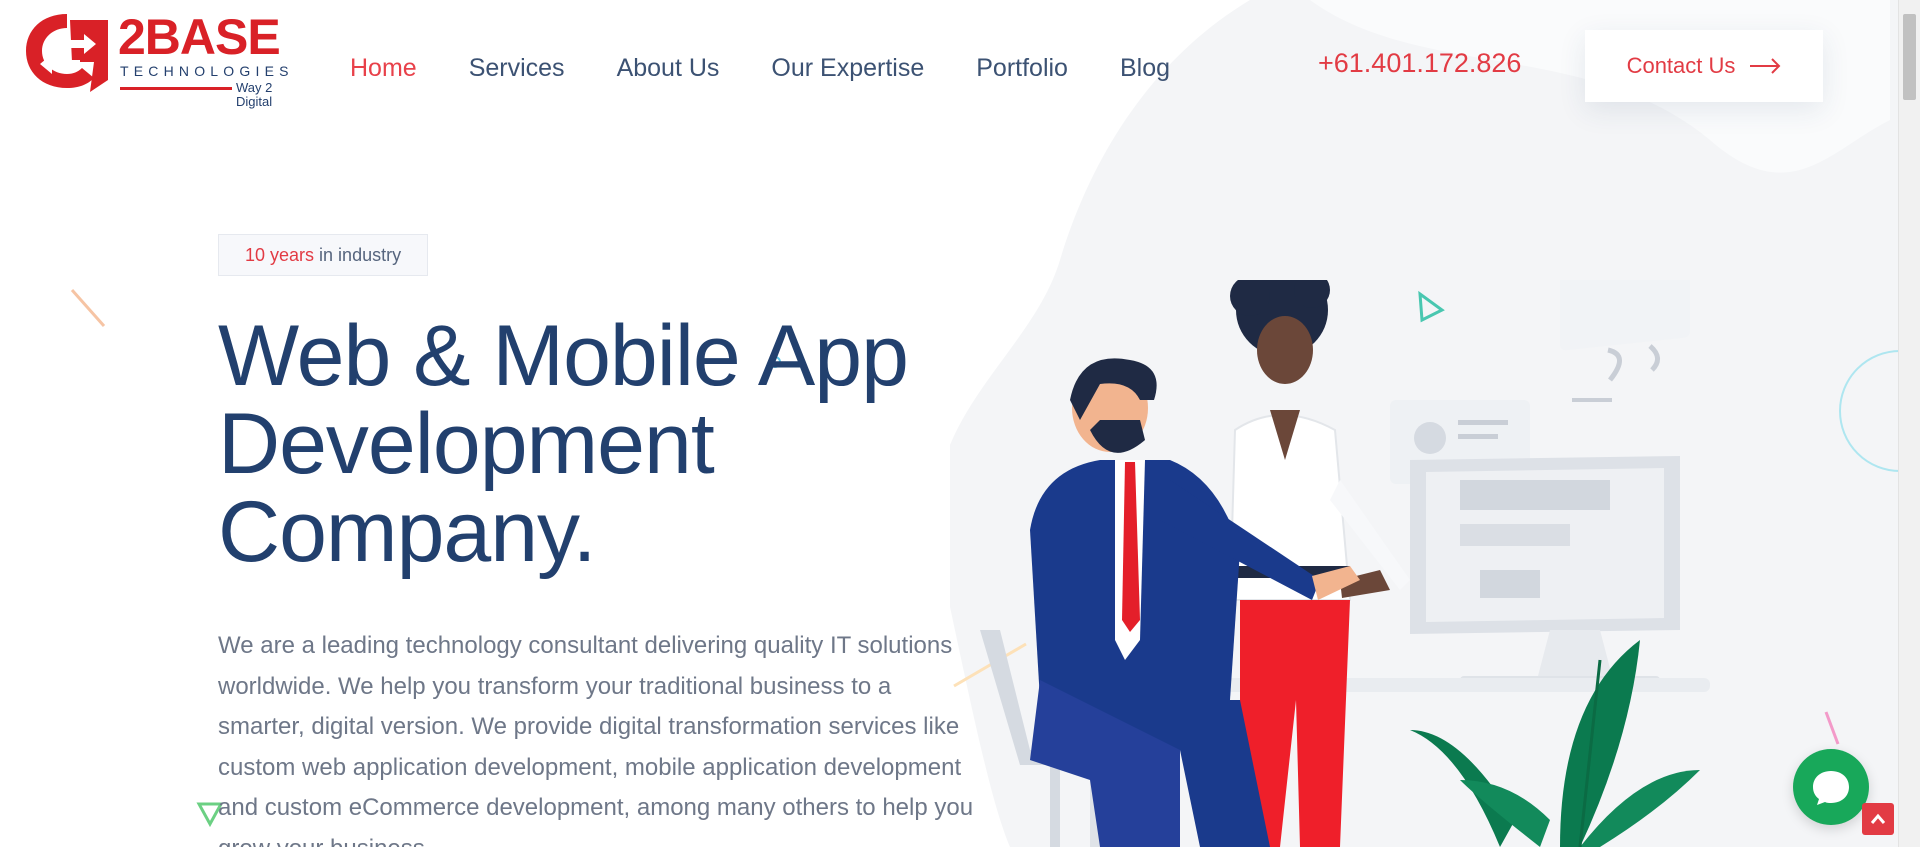 The image size is (1920, 847). I want to click on hero-title-line-2: Development, so click(466, 444).